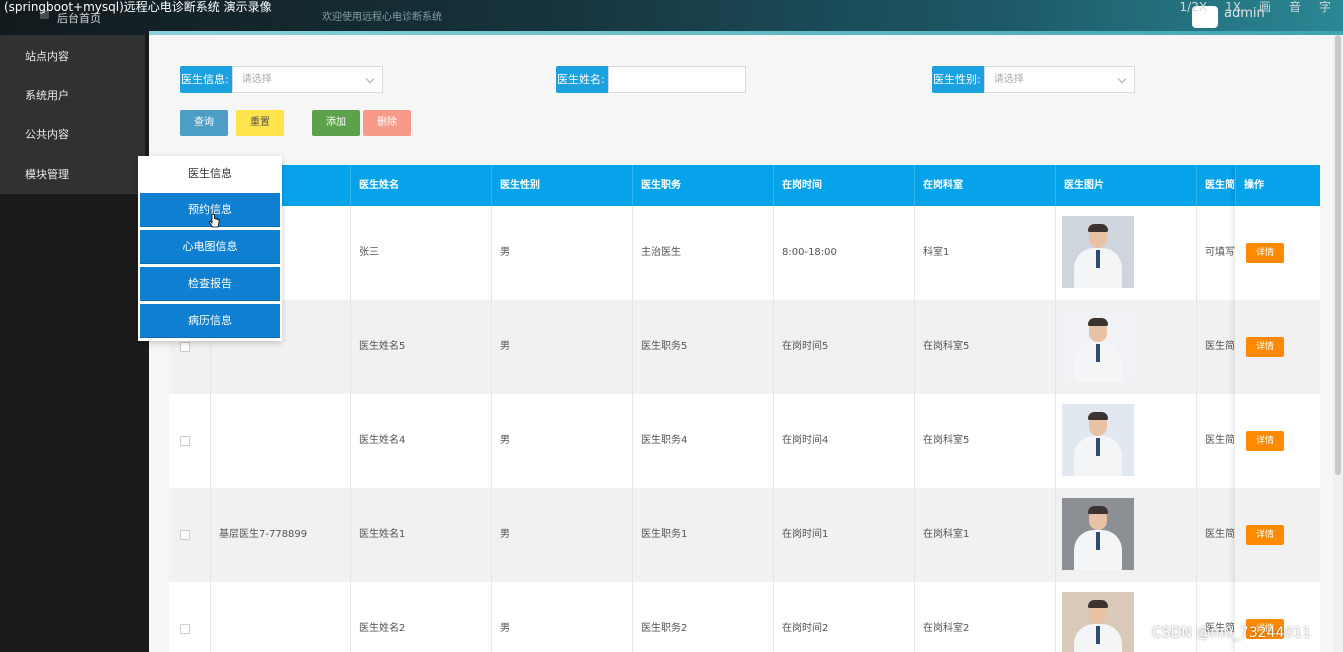 Image resolution: width=1343 pixels, height=652 pixels. I want to click on submenu-doctor-info: 医生信息, so click(210, 174).